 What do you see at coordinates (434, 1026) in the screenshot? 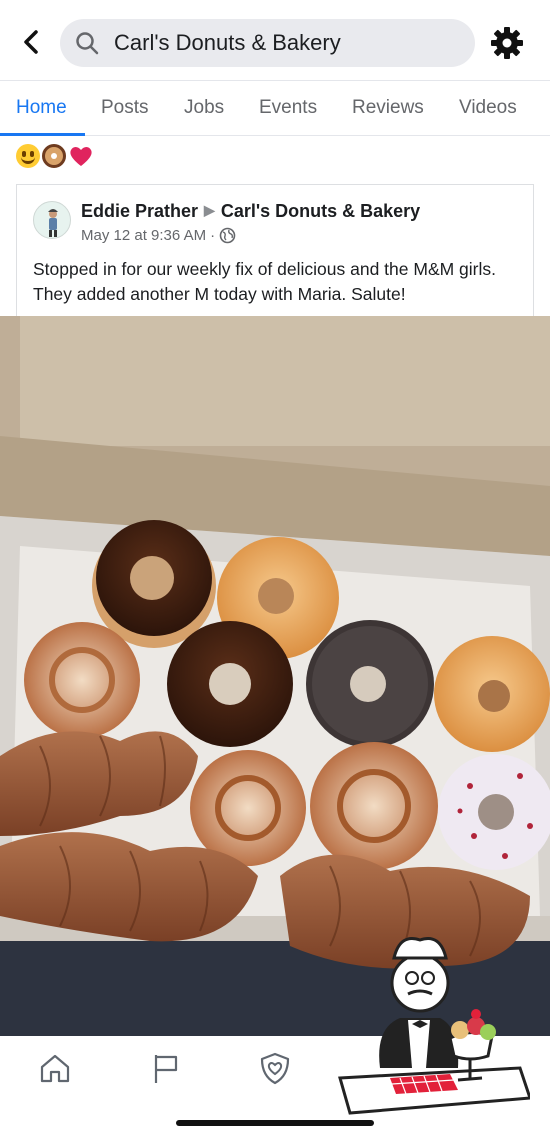
I see `chef-mascot-logo` at bounding box center [434, 1026].